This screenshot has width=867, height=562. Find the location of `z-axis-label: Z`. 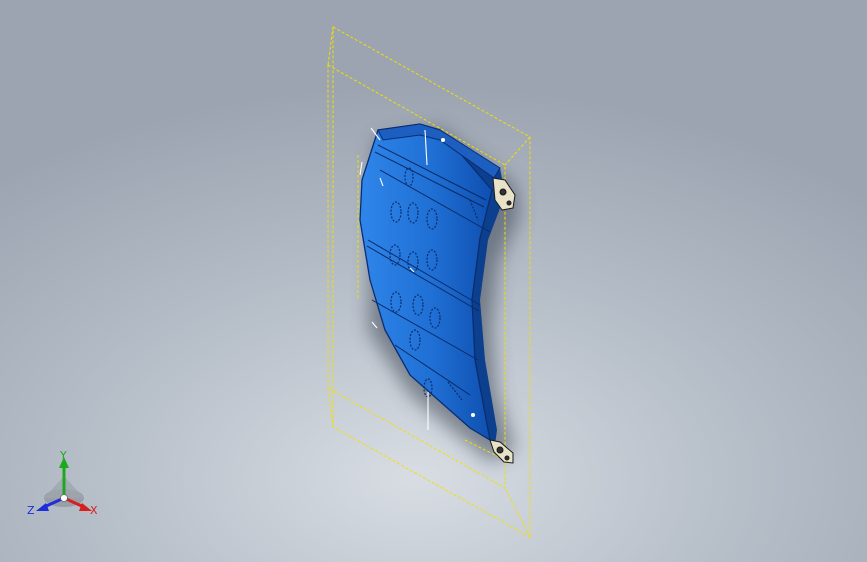

z-axis-label: Z is located at coordinates (31, 510).